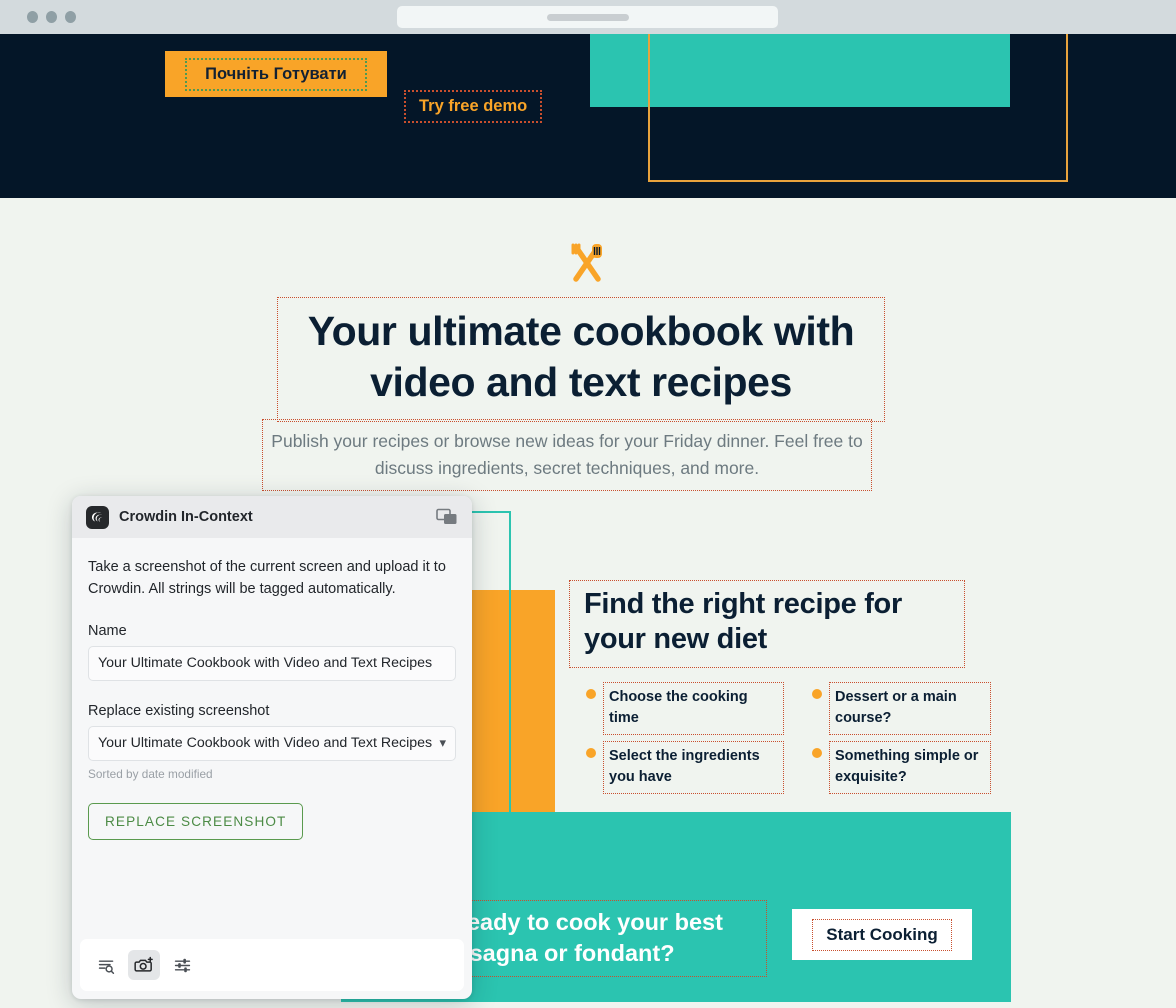  I want to click on try-free-demo-button: Try free demo, so click(473, 106).